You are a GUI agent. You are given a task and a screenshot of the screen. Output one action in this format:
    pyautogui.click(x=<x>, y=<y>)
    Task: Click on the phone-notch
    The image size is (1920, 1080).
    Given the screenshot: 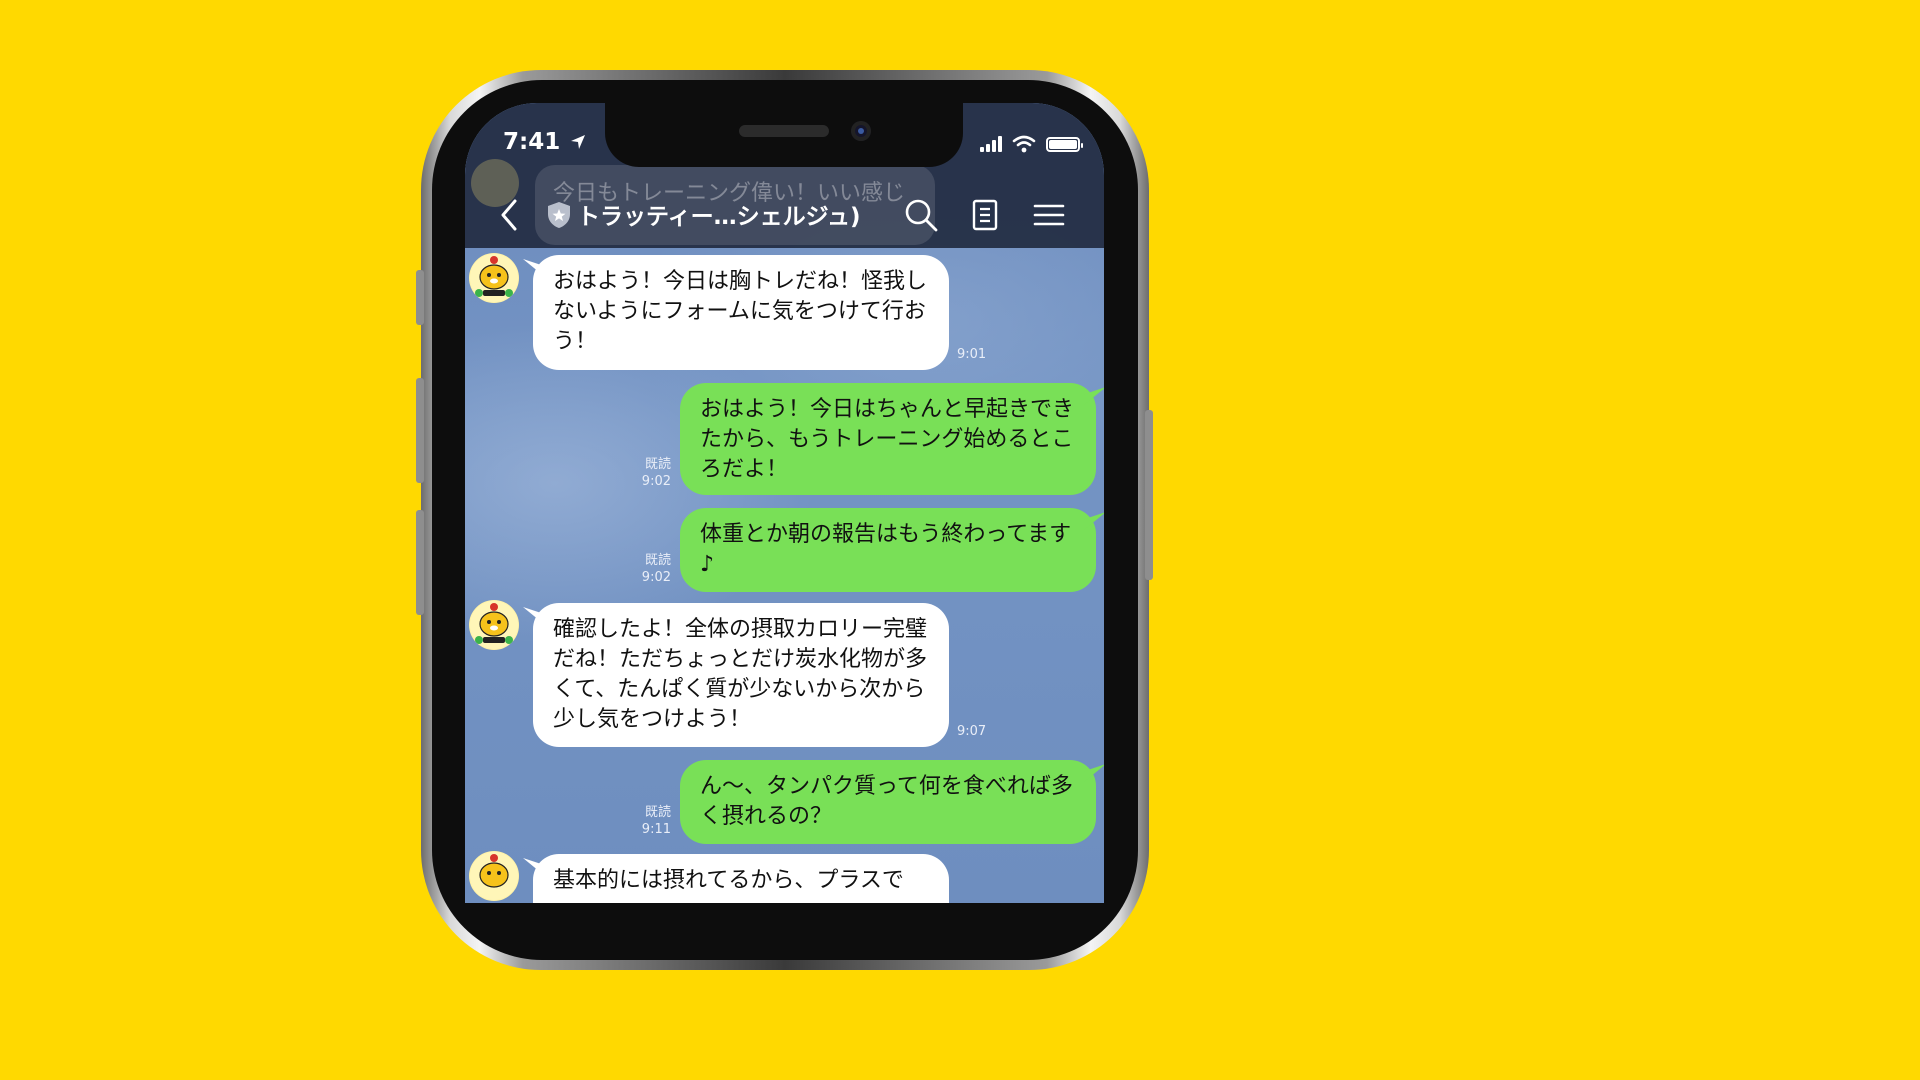 What is the action you would take?
    pyautogui.click(x=784, y=135)
    